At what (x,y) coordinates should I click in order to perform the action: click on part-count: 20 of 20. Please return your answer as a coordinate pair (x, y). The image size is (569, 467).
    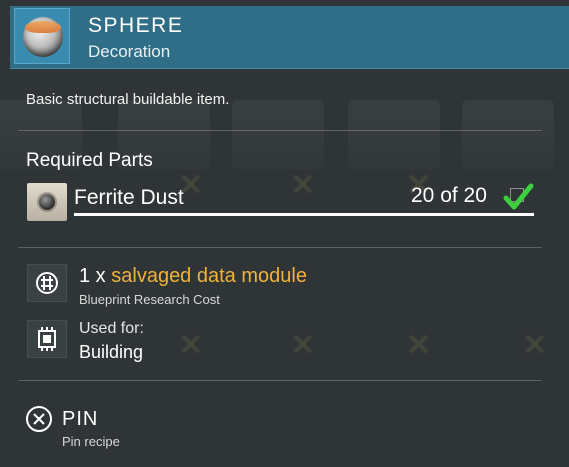
    Looking at the image, I should click on (449, 195).